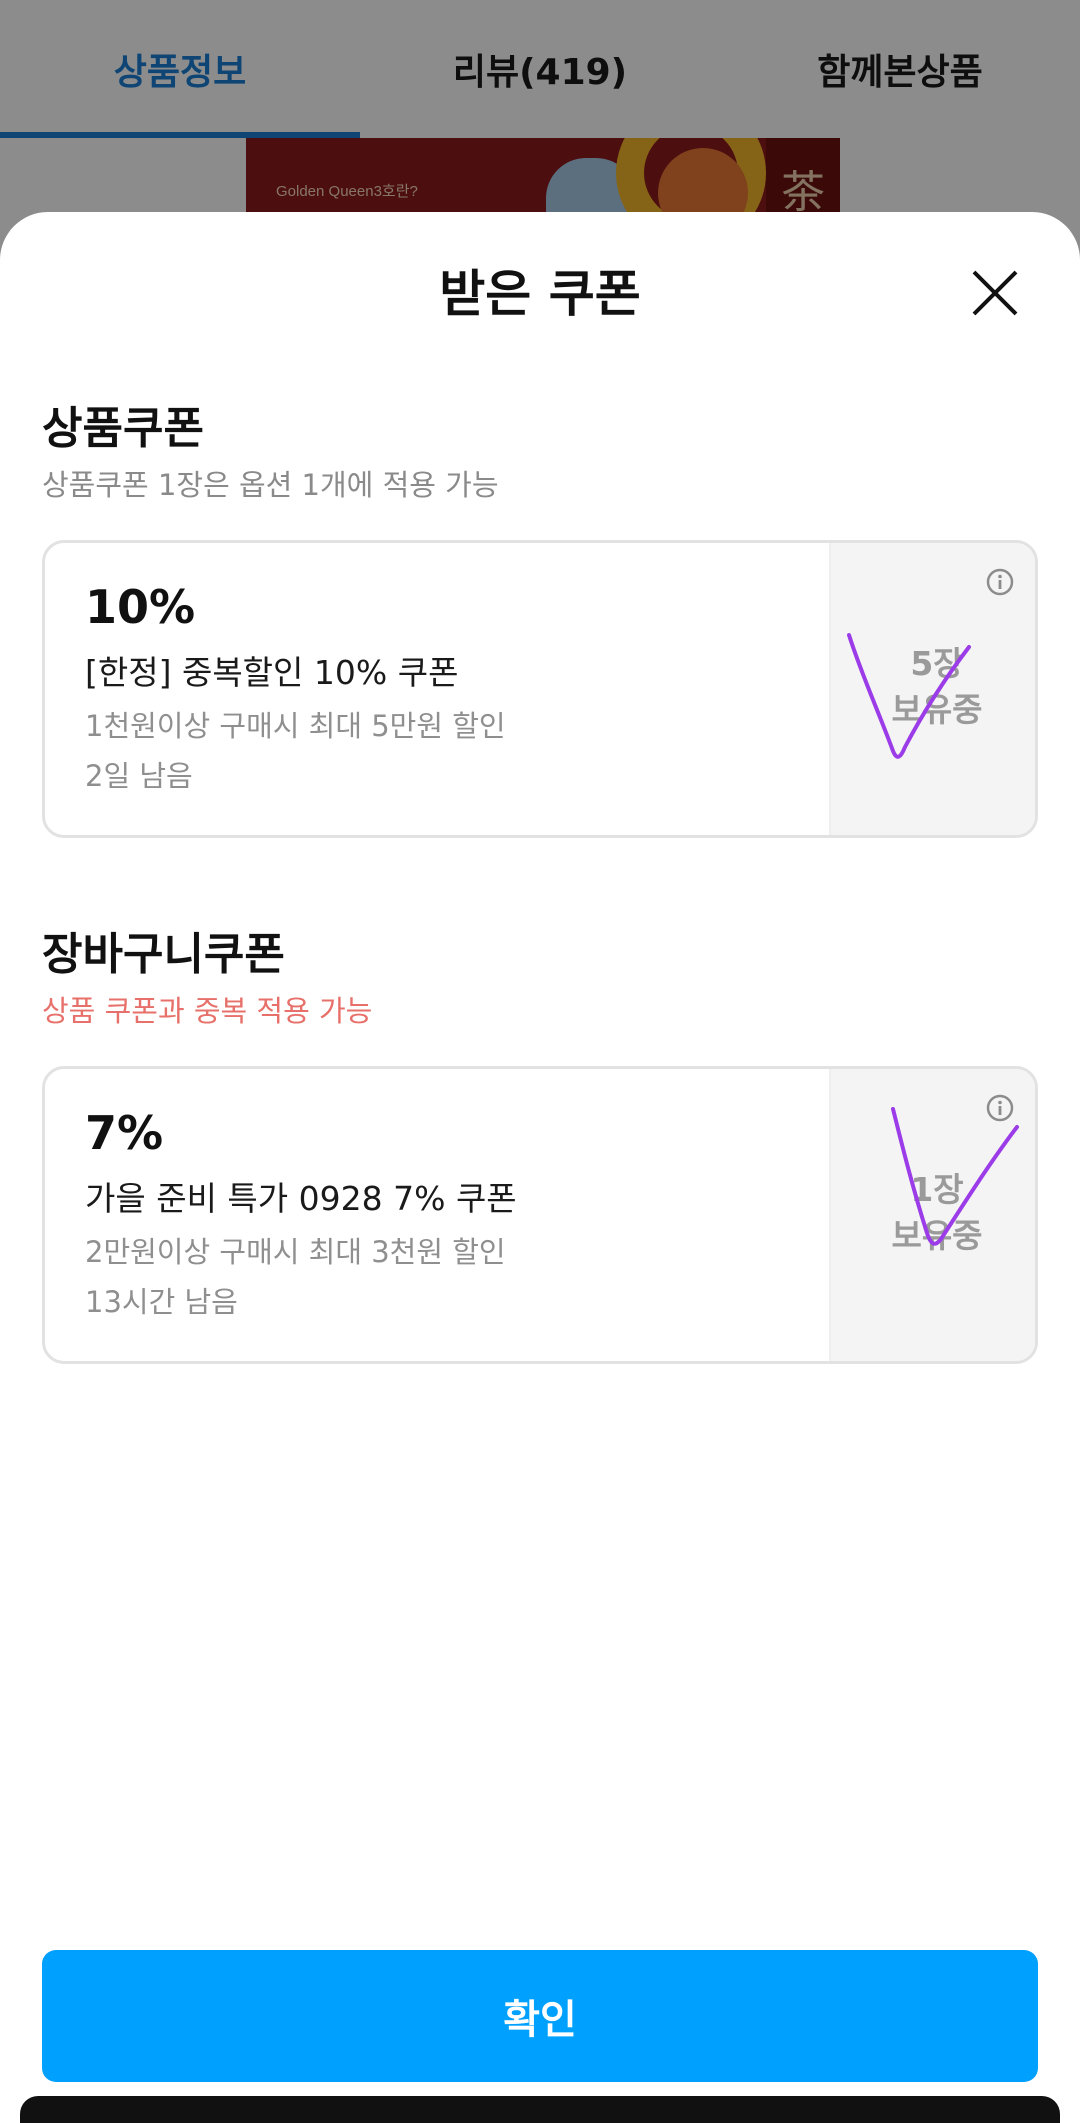  What do you see at coordinates (123, 428) in the screenshot?
I see `product-coupon-section-title: 상품쿠폰` at bounding box center [123, 428].